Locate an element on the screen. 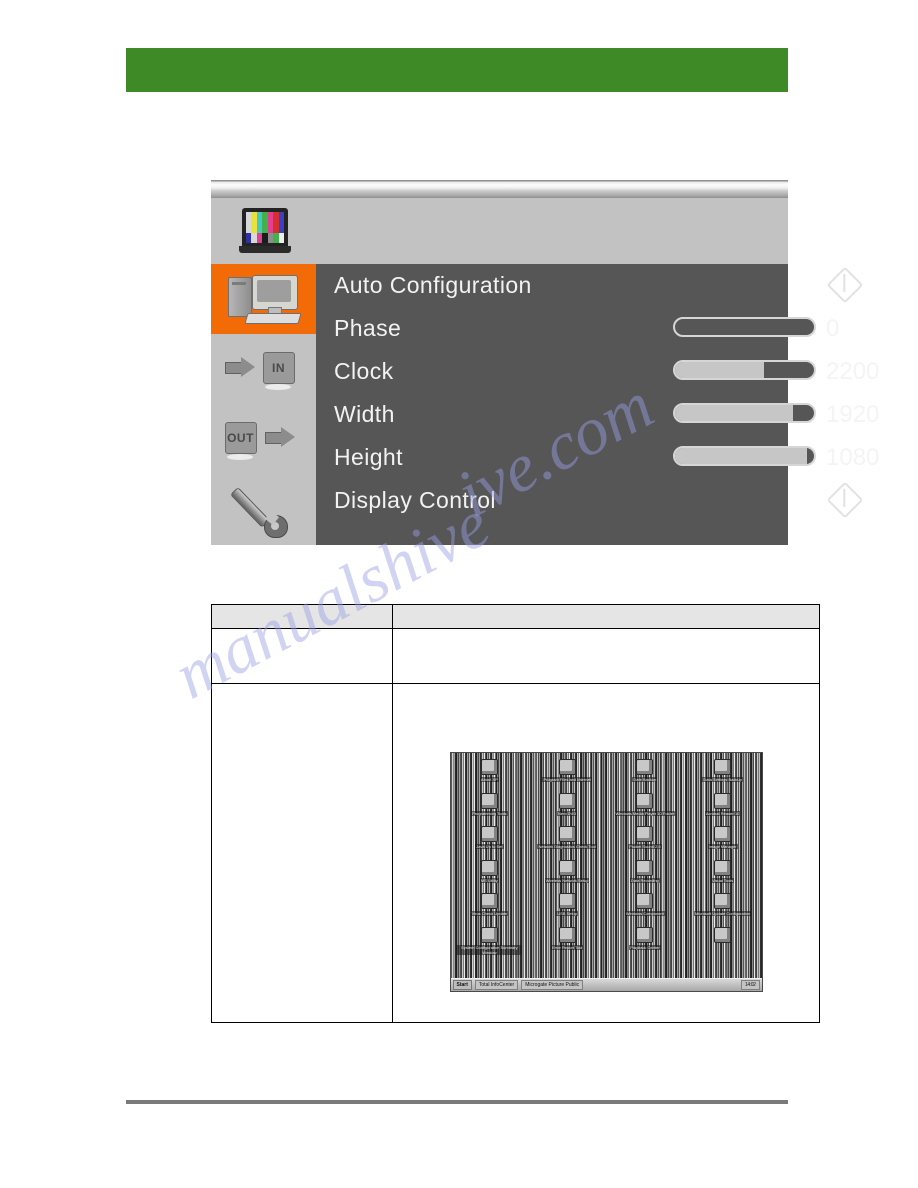 The image size is (918, 1188). desktop-icon-label: About XP is located at coordinates (489, 779).